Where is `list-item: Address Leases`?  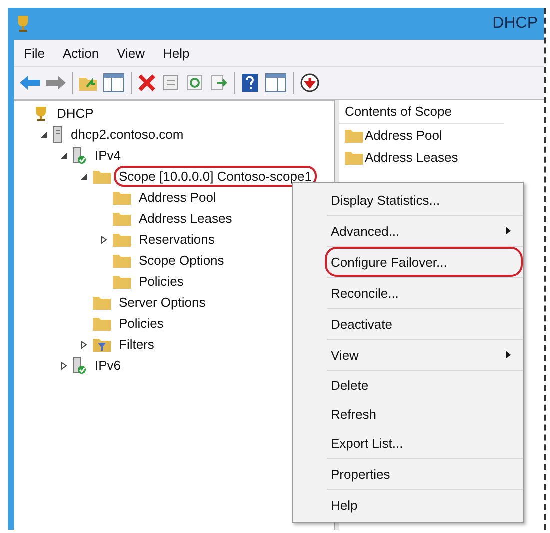
list-item: Address Leases is located at coordinates (411, 157).